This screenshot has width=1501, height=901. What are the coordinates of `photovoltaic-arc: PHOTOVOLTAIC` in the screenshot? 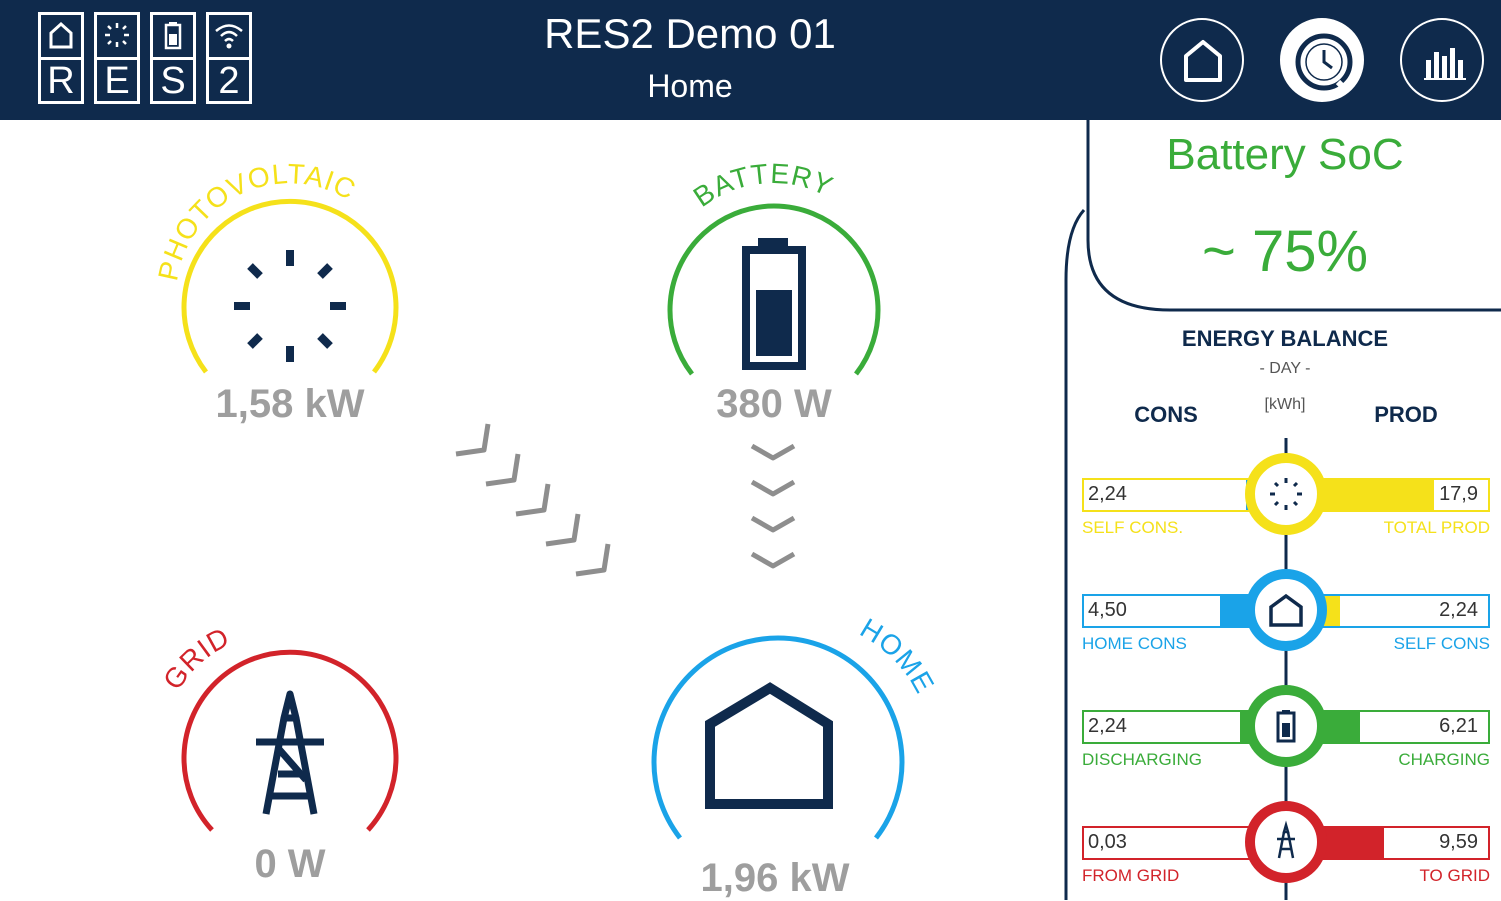 It's located at (275, 266).